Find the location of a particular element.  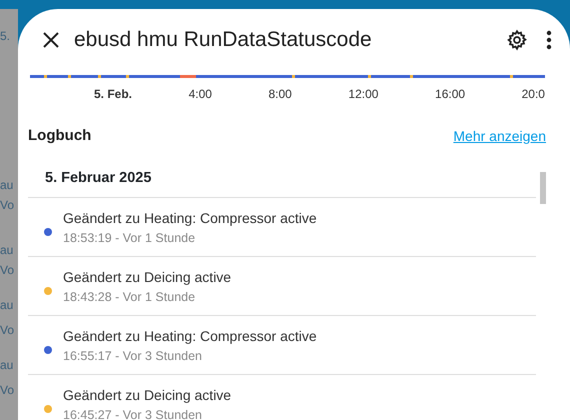

scrollbar-thumb is located at coordinates (543, 188).